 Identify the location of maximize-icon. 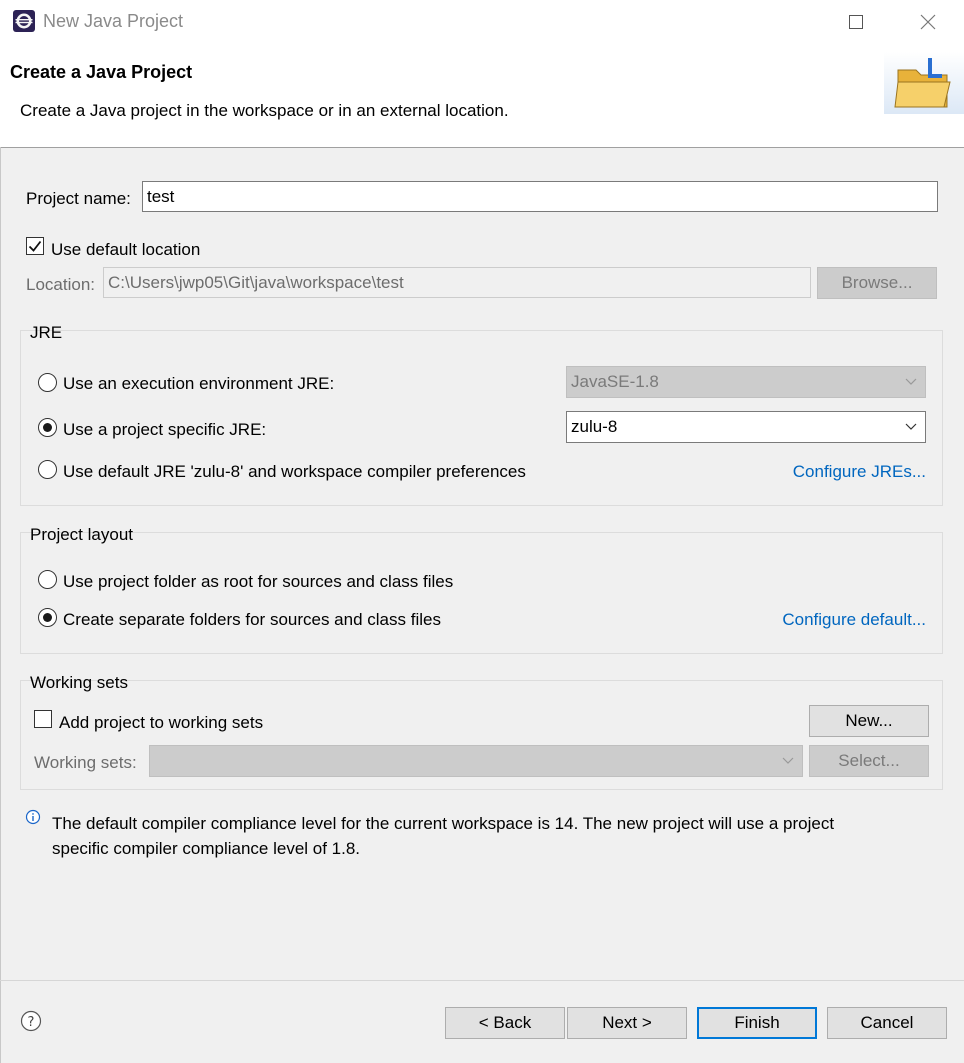
(856, 22).